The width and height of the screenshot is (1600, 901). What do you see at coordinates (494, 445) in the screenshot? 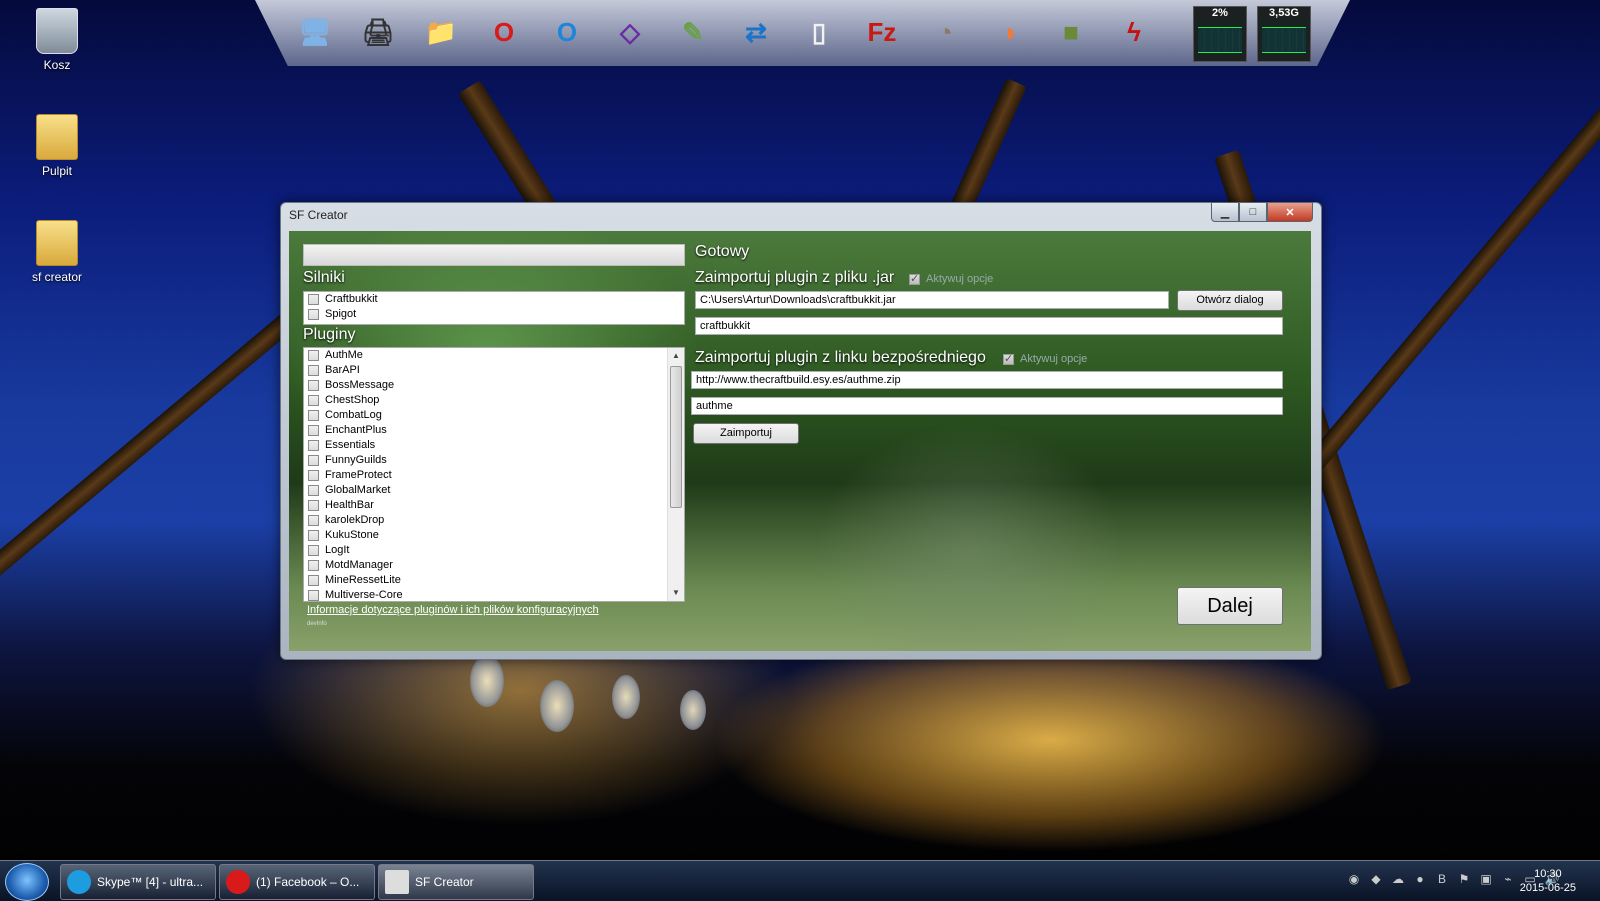
I see `list-item: Essentials` at bounding box center [494, 445].